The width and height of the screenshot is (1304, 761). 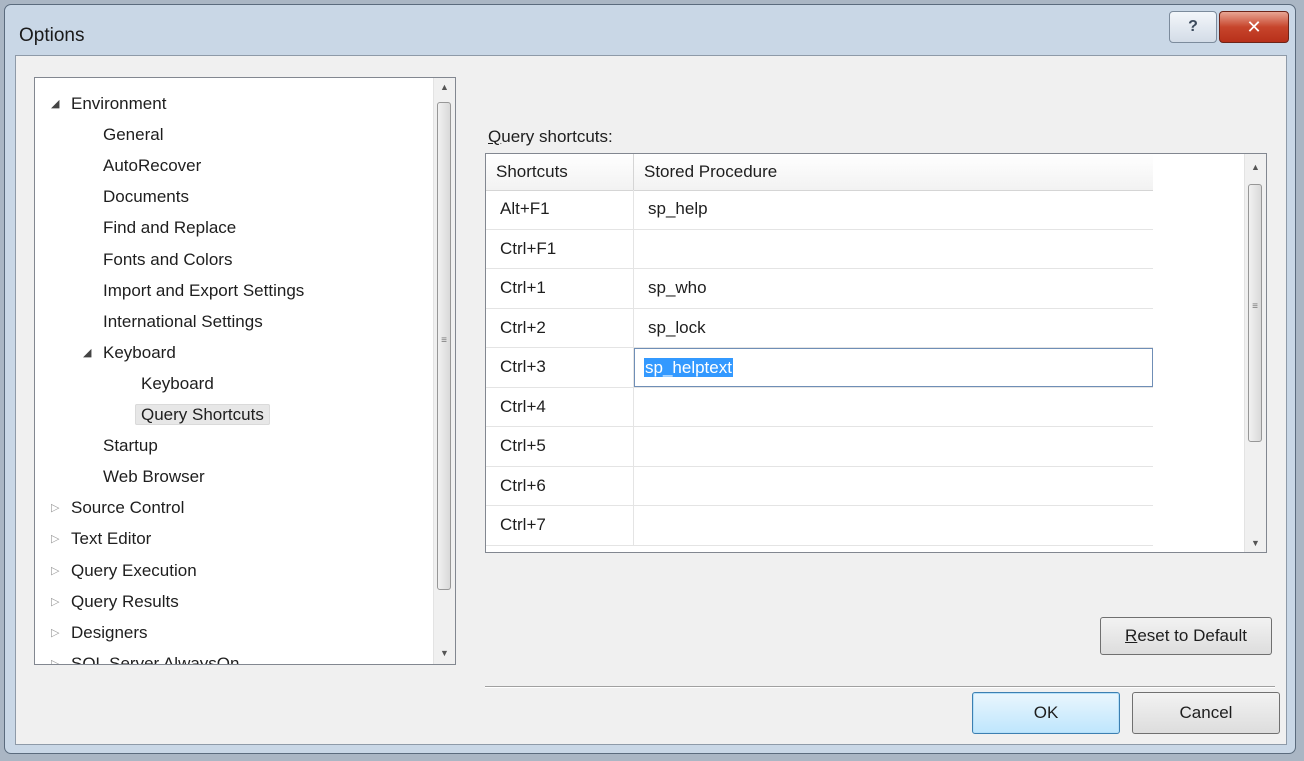 I want to click on tree-item-label: Fonts and Colors, so click(x=168, y=259).